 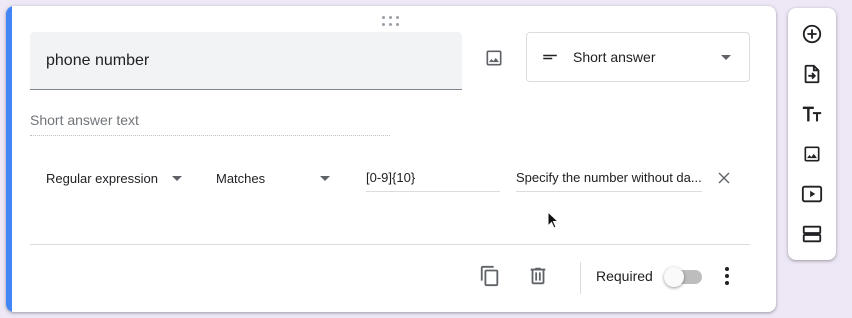 I want to click on footer-vertical-divider, so click(x=580, y=278).